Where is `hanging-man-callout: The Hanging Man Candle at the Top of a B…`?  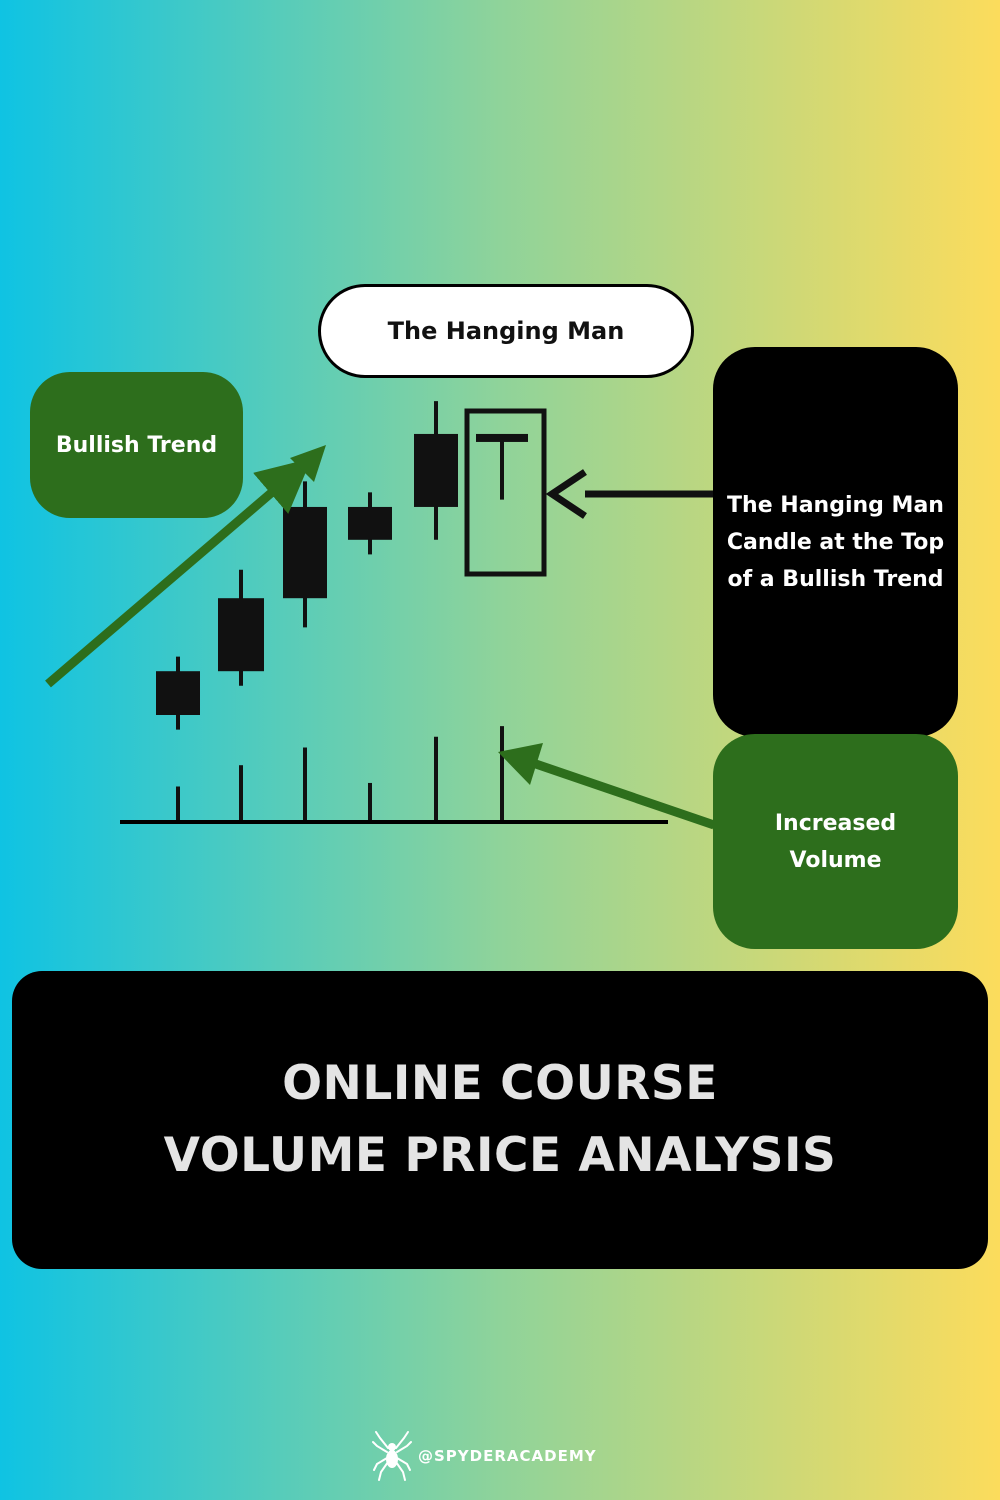
hanging-man-callout: The Hanging Man Candle at the Top of a B… is located at coordinates (835, 542).